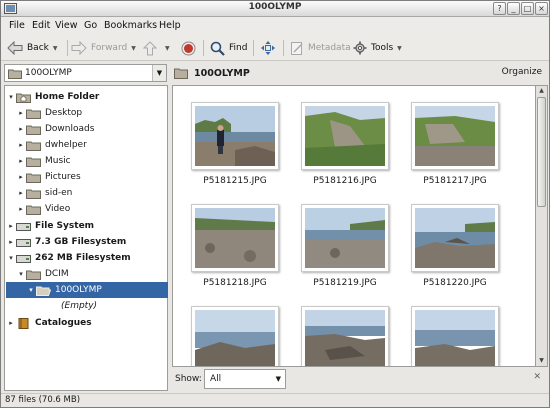 Image resolution: width=550 pixels, height=408 pixels. I want to click on tree-item-desktop: ▸ Desktop, so click(49, 113).